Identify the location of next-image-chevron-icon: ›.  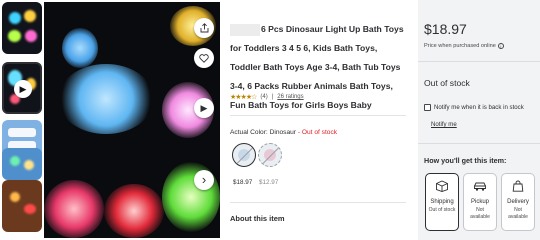
(204, 180).